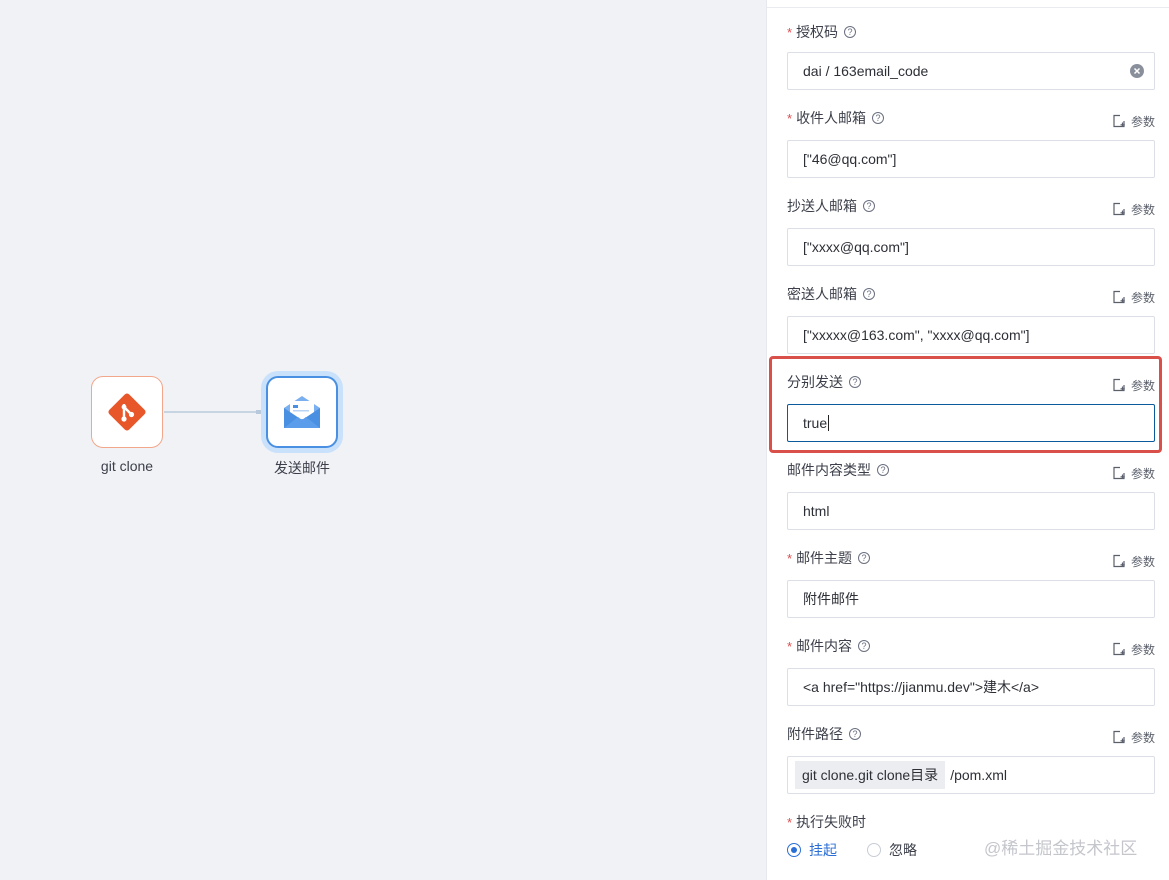 The height and width of the screenshot is (880, 1169). Describe the element at coordinates (971, 687) in the screenshot. I see `body-input: <a href="https://jianmu.dev">建木</a>` at that location.